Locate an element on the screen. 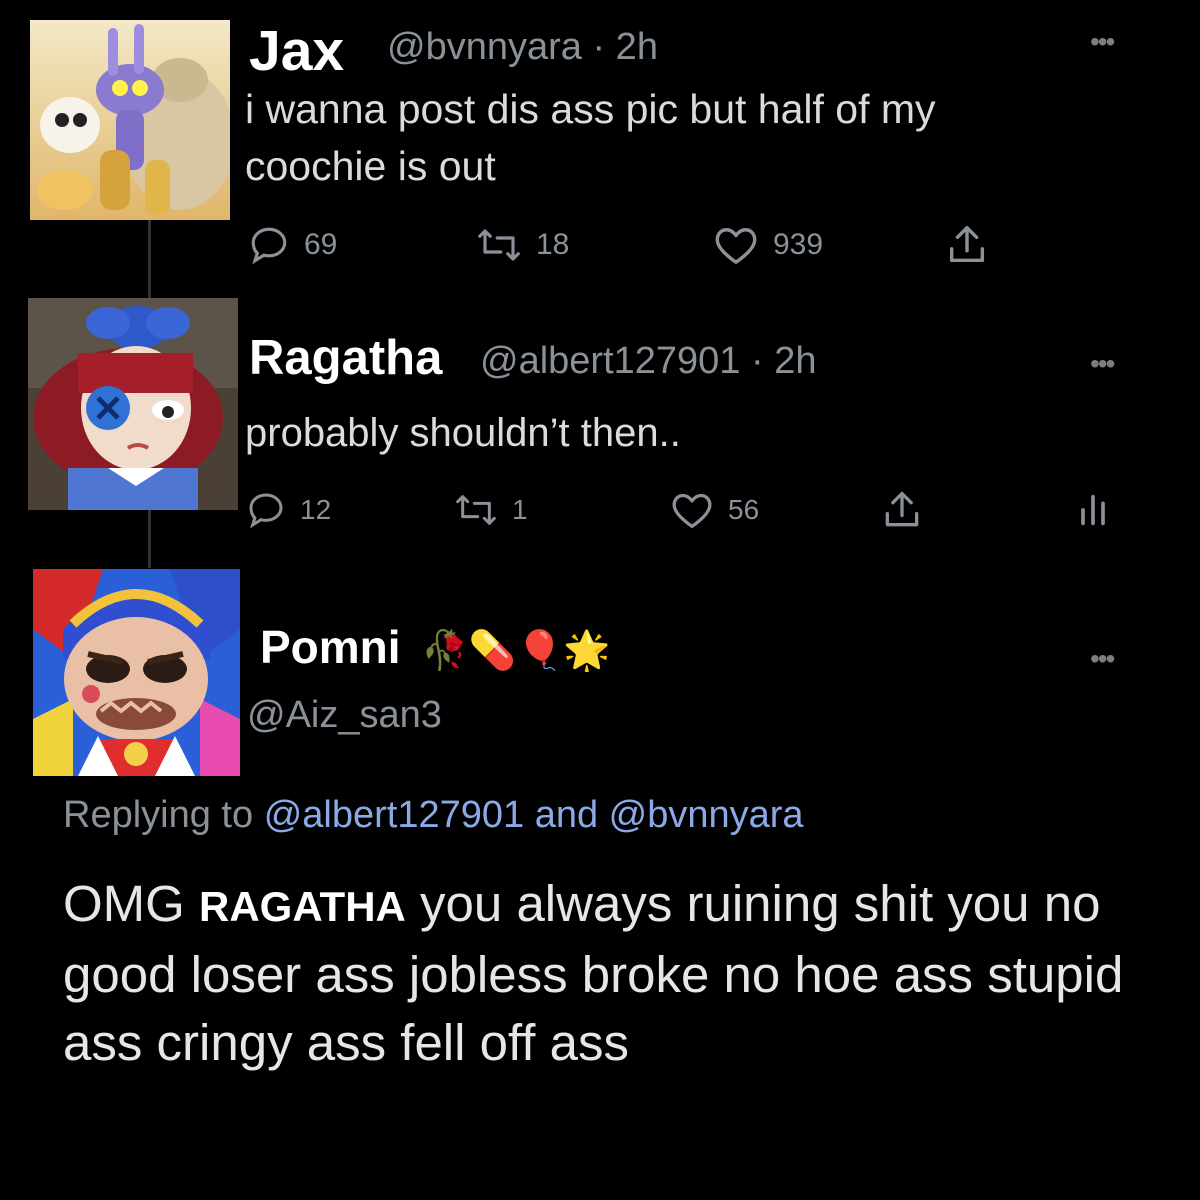 The image size is (1200, 1200). retweet-button: 18 is located at coordinates (522, 245).